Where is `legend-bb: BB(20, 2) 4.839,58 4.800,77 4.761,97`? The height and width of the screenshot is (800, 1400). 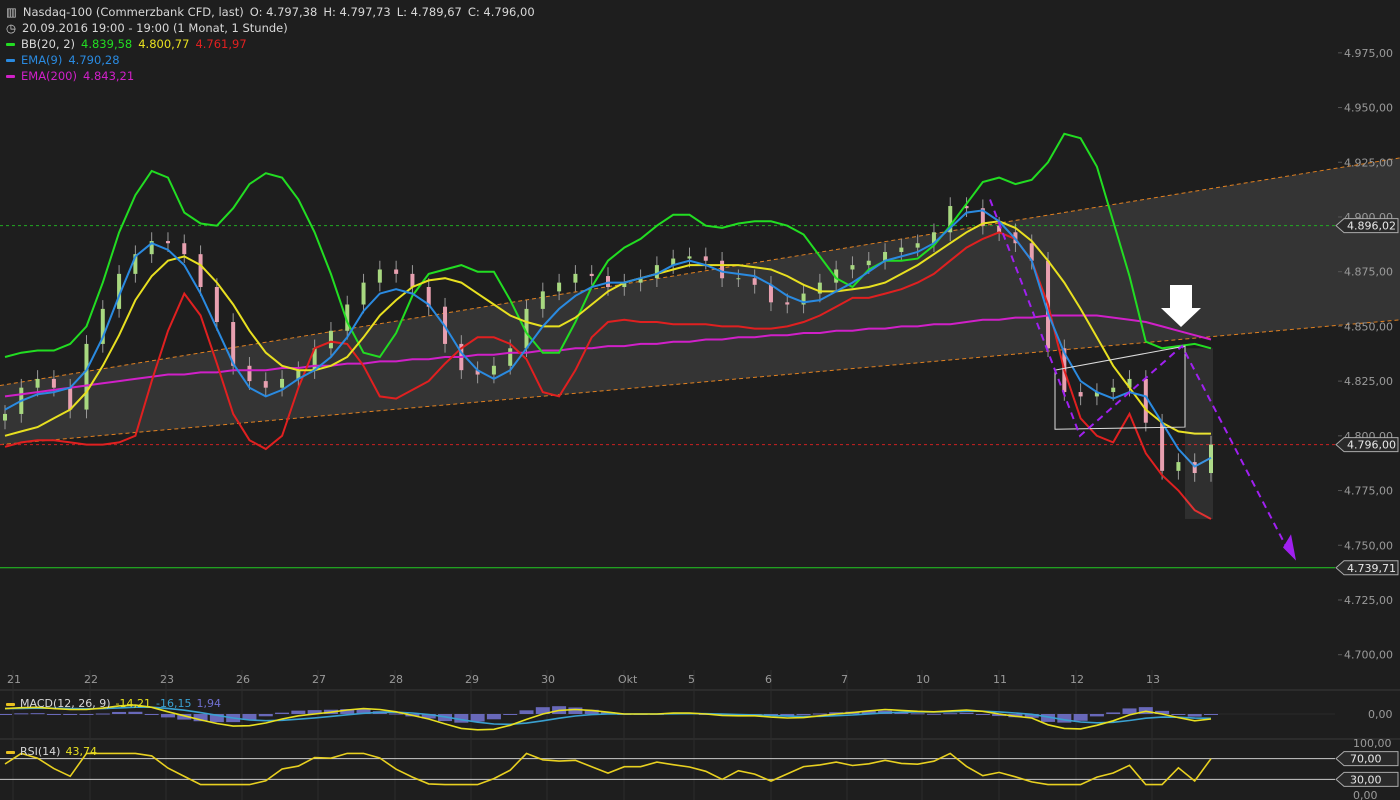 legend-bb: BB(20, 2) 4.839,58 4.800,77 4.761,97 is located at coordinates (129, 44).